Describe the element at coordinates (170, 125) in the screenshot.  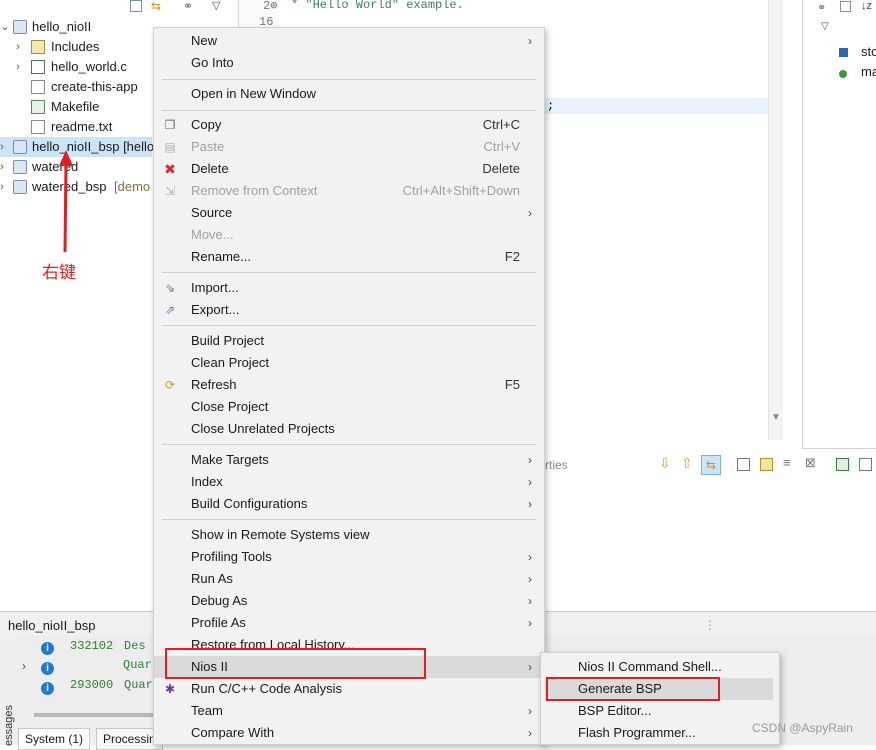
I see `copy-icon: ❐` at that location.